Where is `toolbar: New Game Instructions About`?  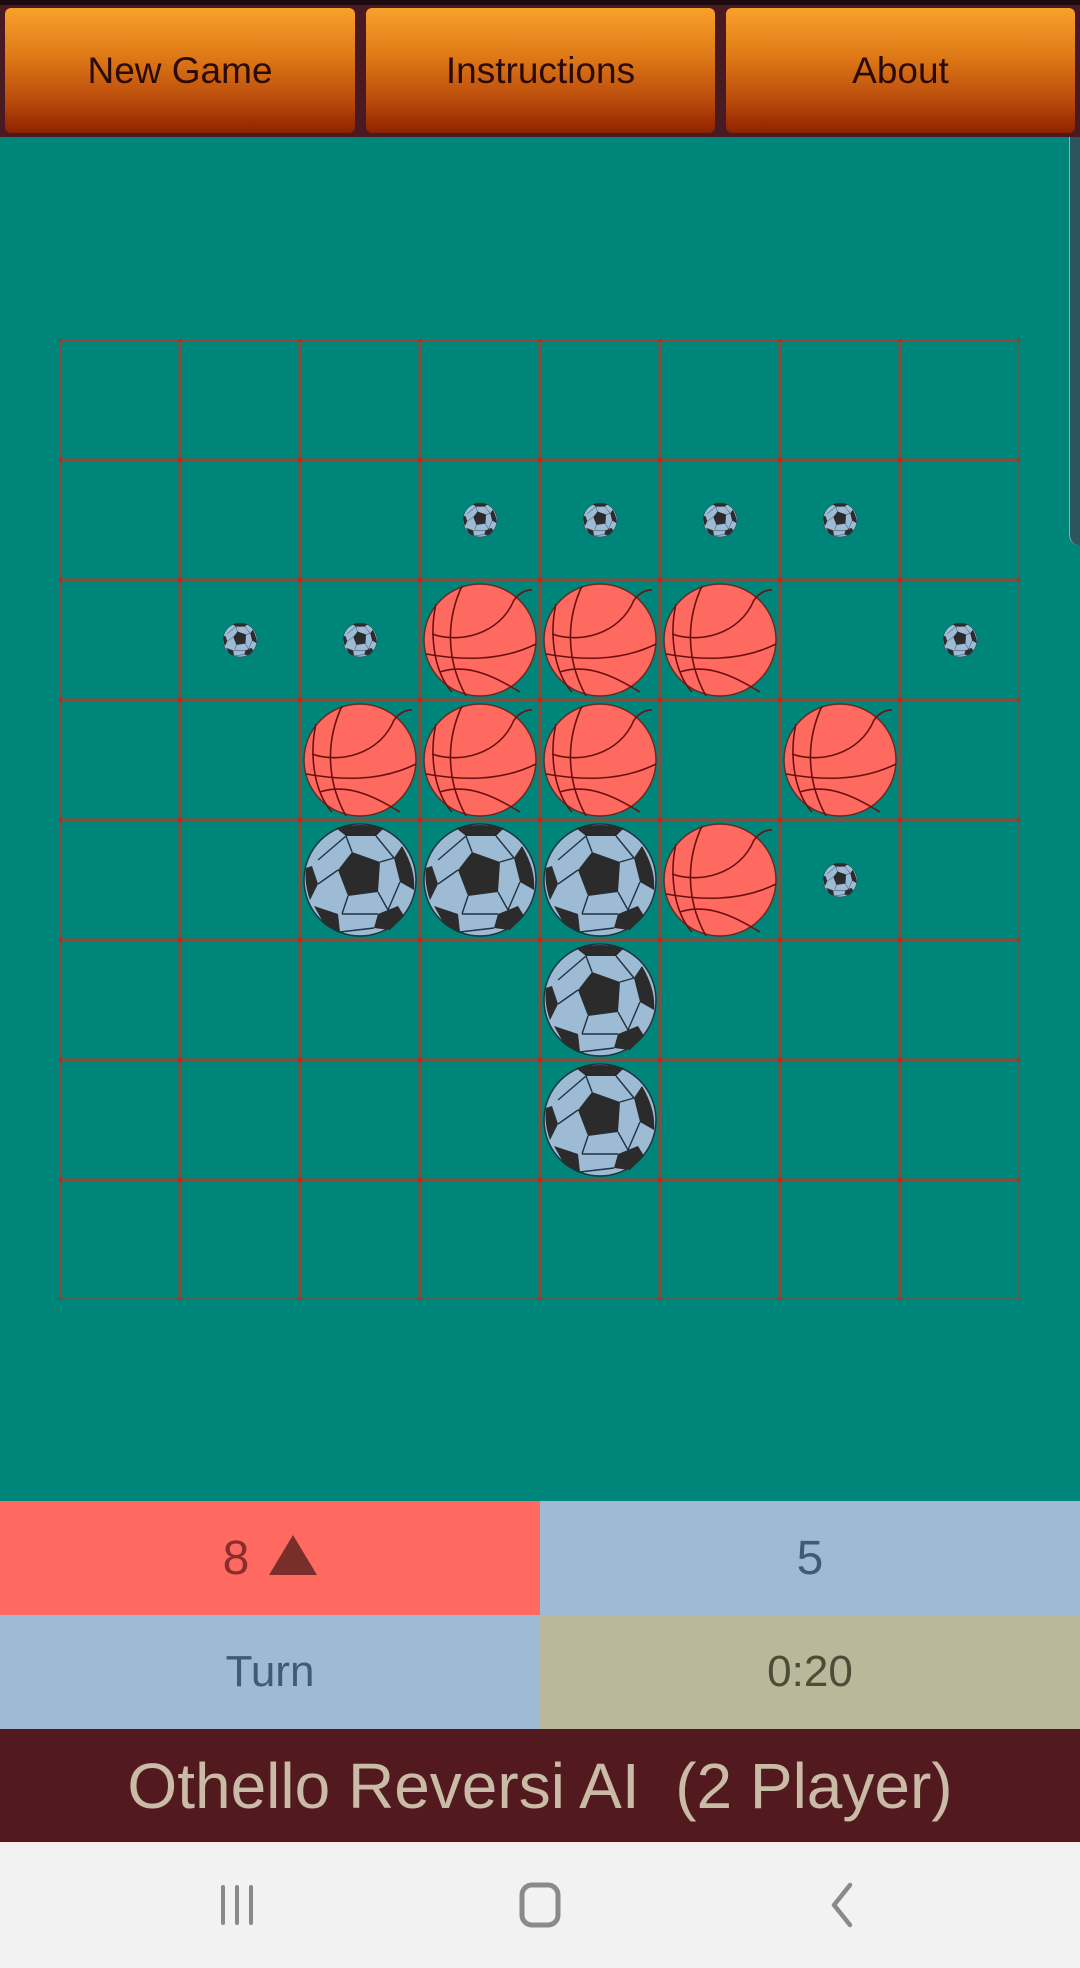 toolbar: New Game Instructions About is located at coordinates (540, 68).